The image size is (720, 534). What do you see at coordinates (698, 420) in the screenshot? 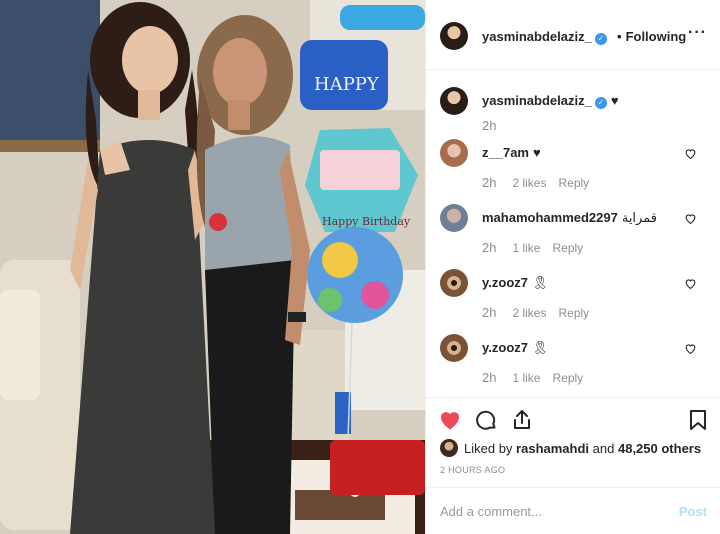
I see `save-bookmark-icon` at bounding box center [698, 420].